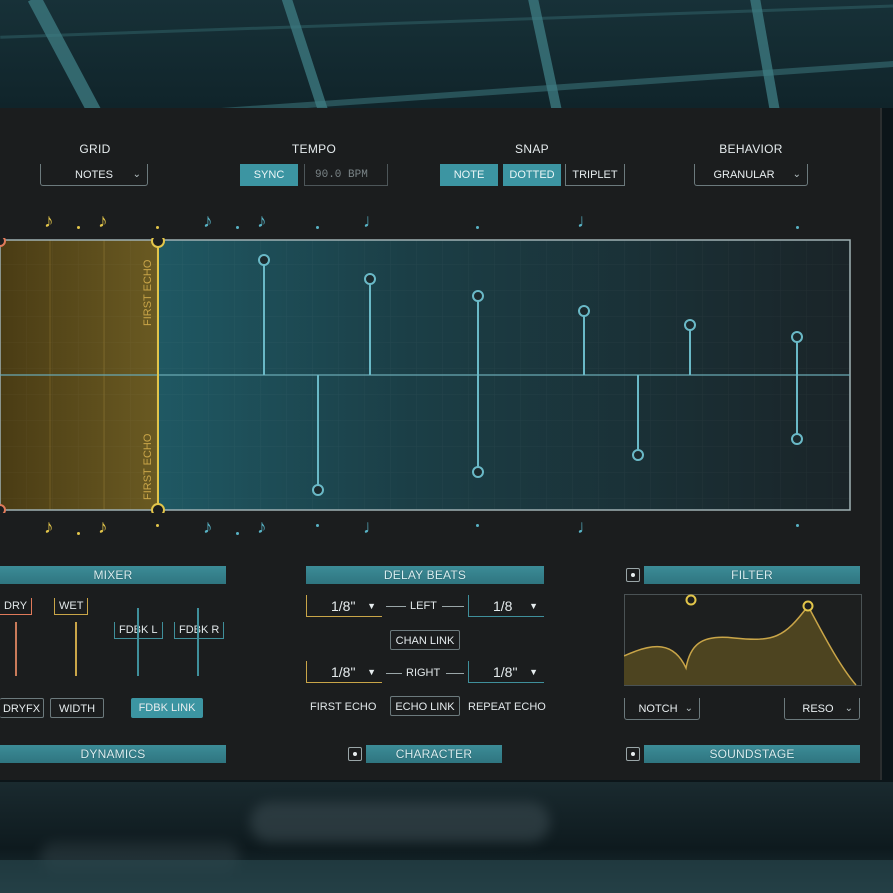 The height and width of the screenshot is (893, 893). What do you see at coordinates (752, 575) in the screenshot?
I see `filter-header: FILTER` at bounding box center [752, 575].